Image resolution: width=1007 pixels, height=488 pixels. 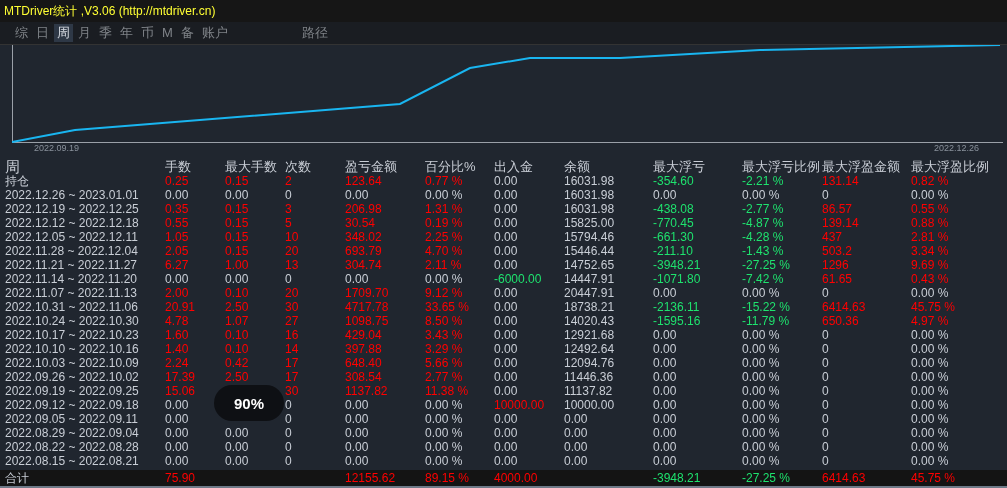 What do you see at coordinates (72, 223) in the screenshot?
I see `row-label: 2022.12.12 ~ 2022.12.18` at bounding box center [72, 223].